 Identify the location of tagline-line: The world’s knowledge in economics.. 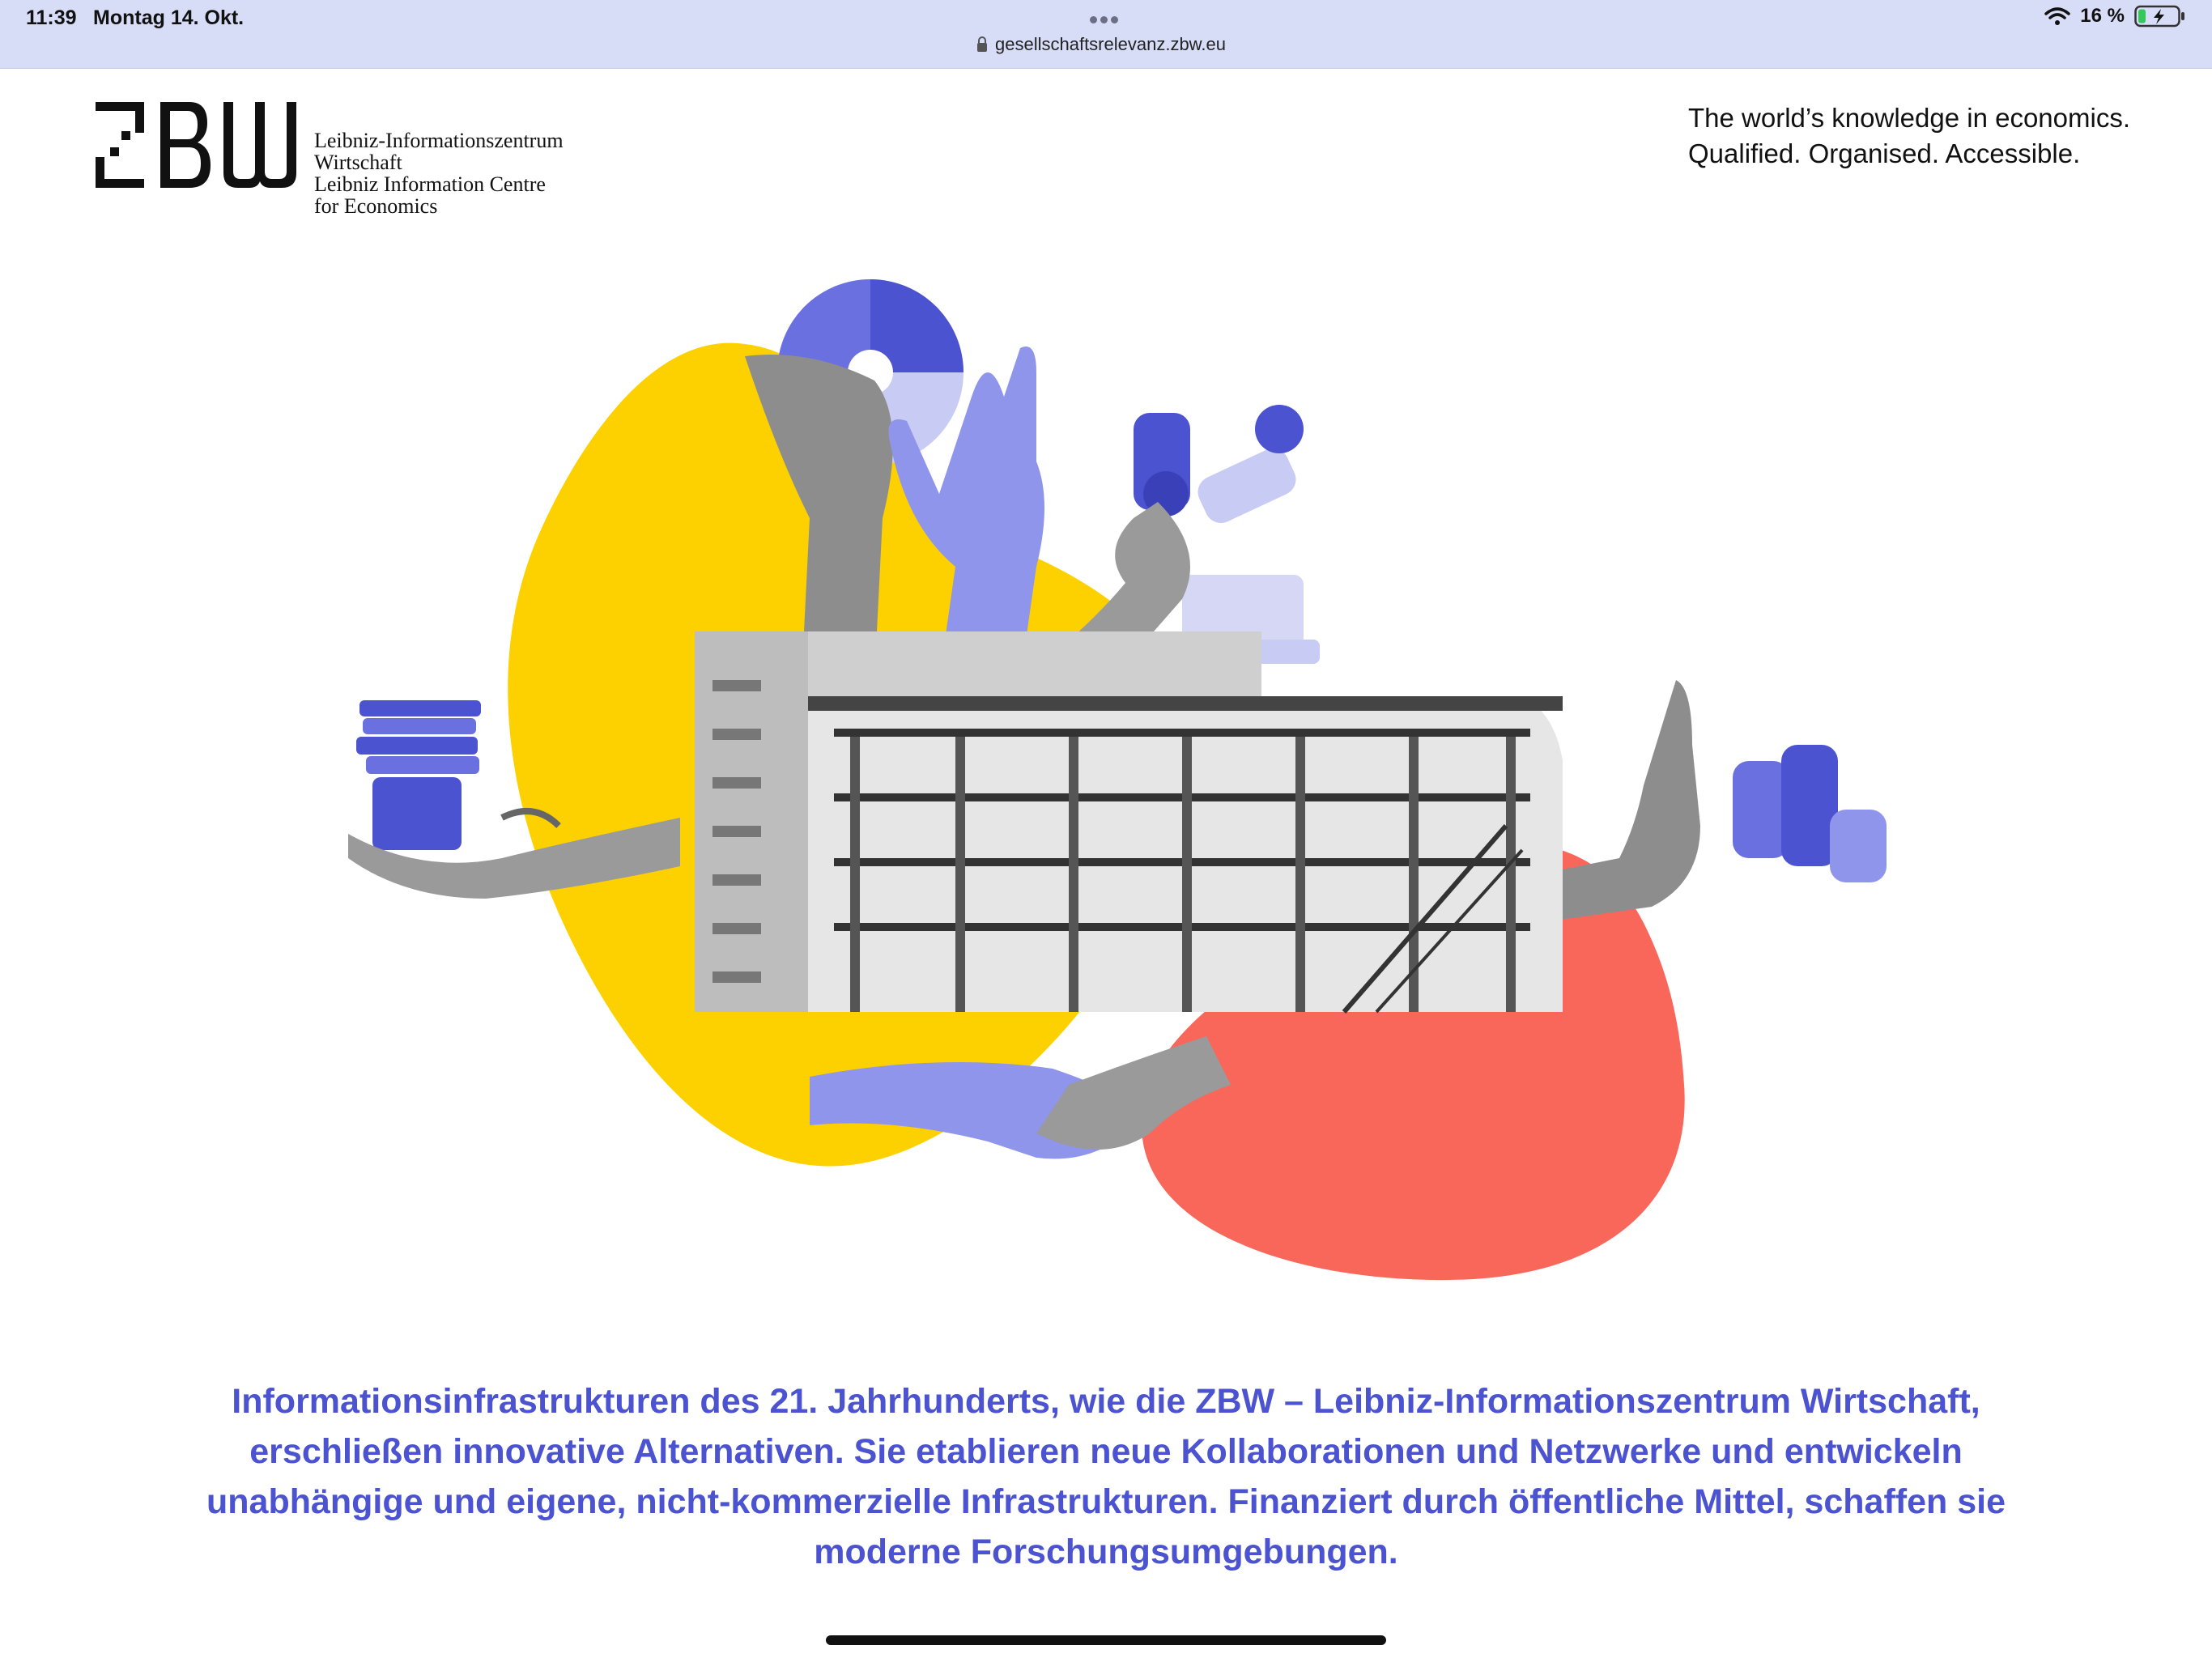
(1909, 118).